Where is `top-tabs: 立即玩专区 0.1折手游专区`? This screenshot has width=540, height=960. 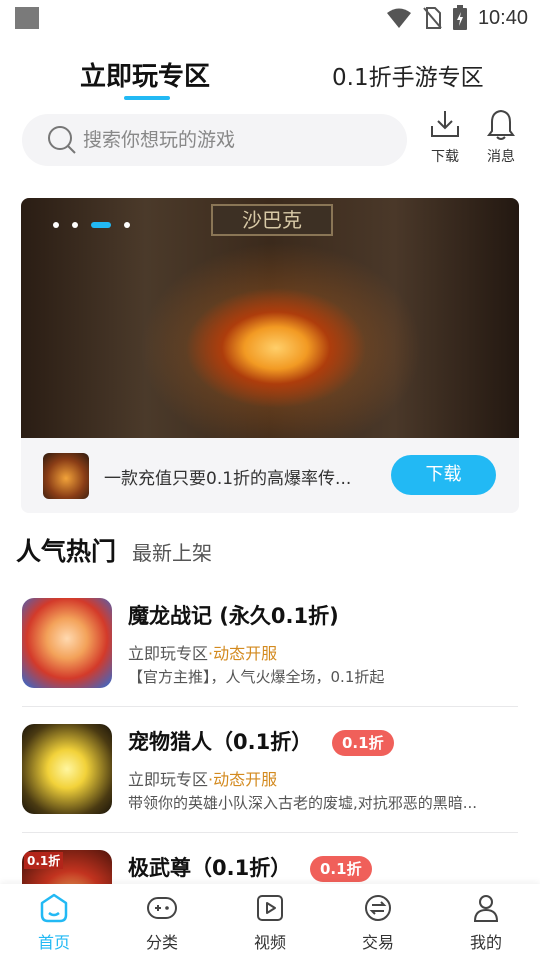
top-tabs: 立即玩专区 0.1折手游专区 is located at coordinates (270, 76).